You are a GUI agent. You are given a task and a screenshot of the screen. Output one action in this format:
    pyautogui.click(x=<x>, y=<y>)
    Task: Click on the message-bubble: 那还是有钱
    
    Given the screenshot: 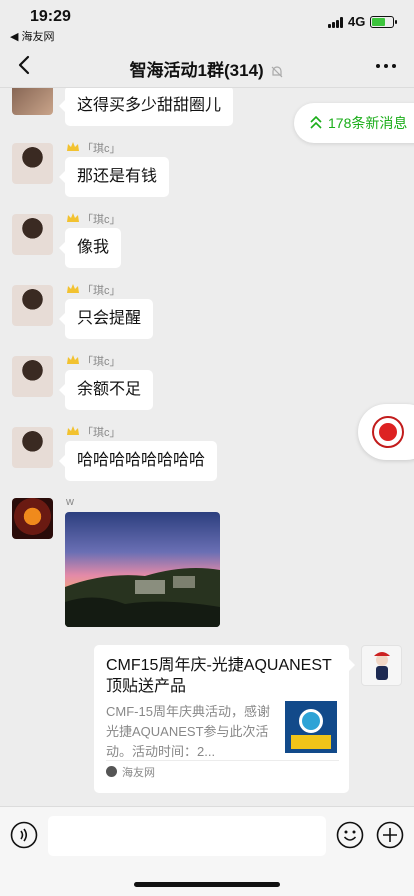 What is the action you would take?
    pyautogui.click(x=114, y=177)
    